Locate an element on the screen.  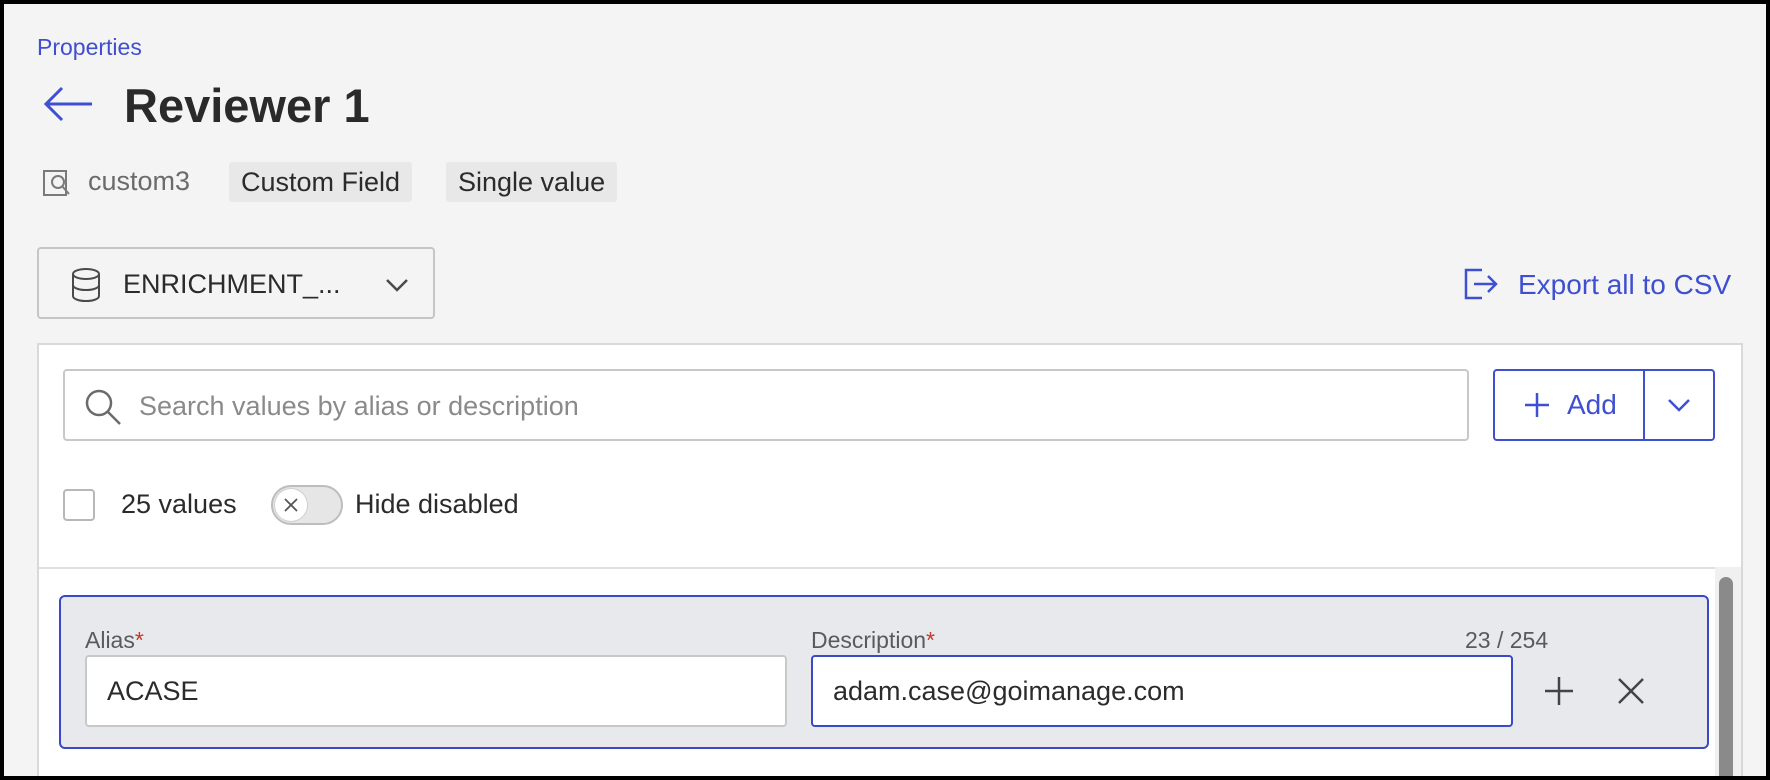
arrow-left-icon is located at coordinates (67, 104).